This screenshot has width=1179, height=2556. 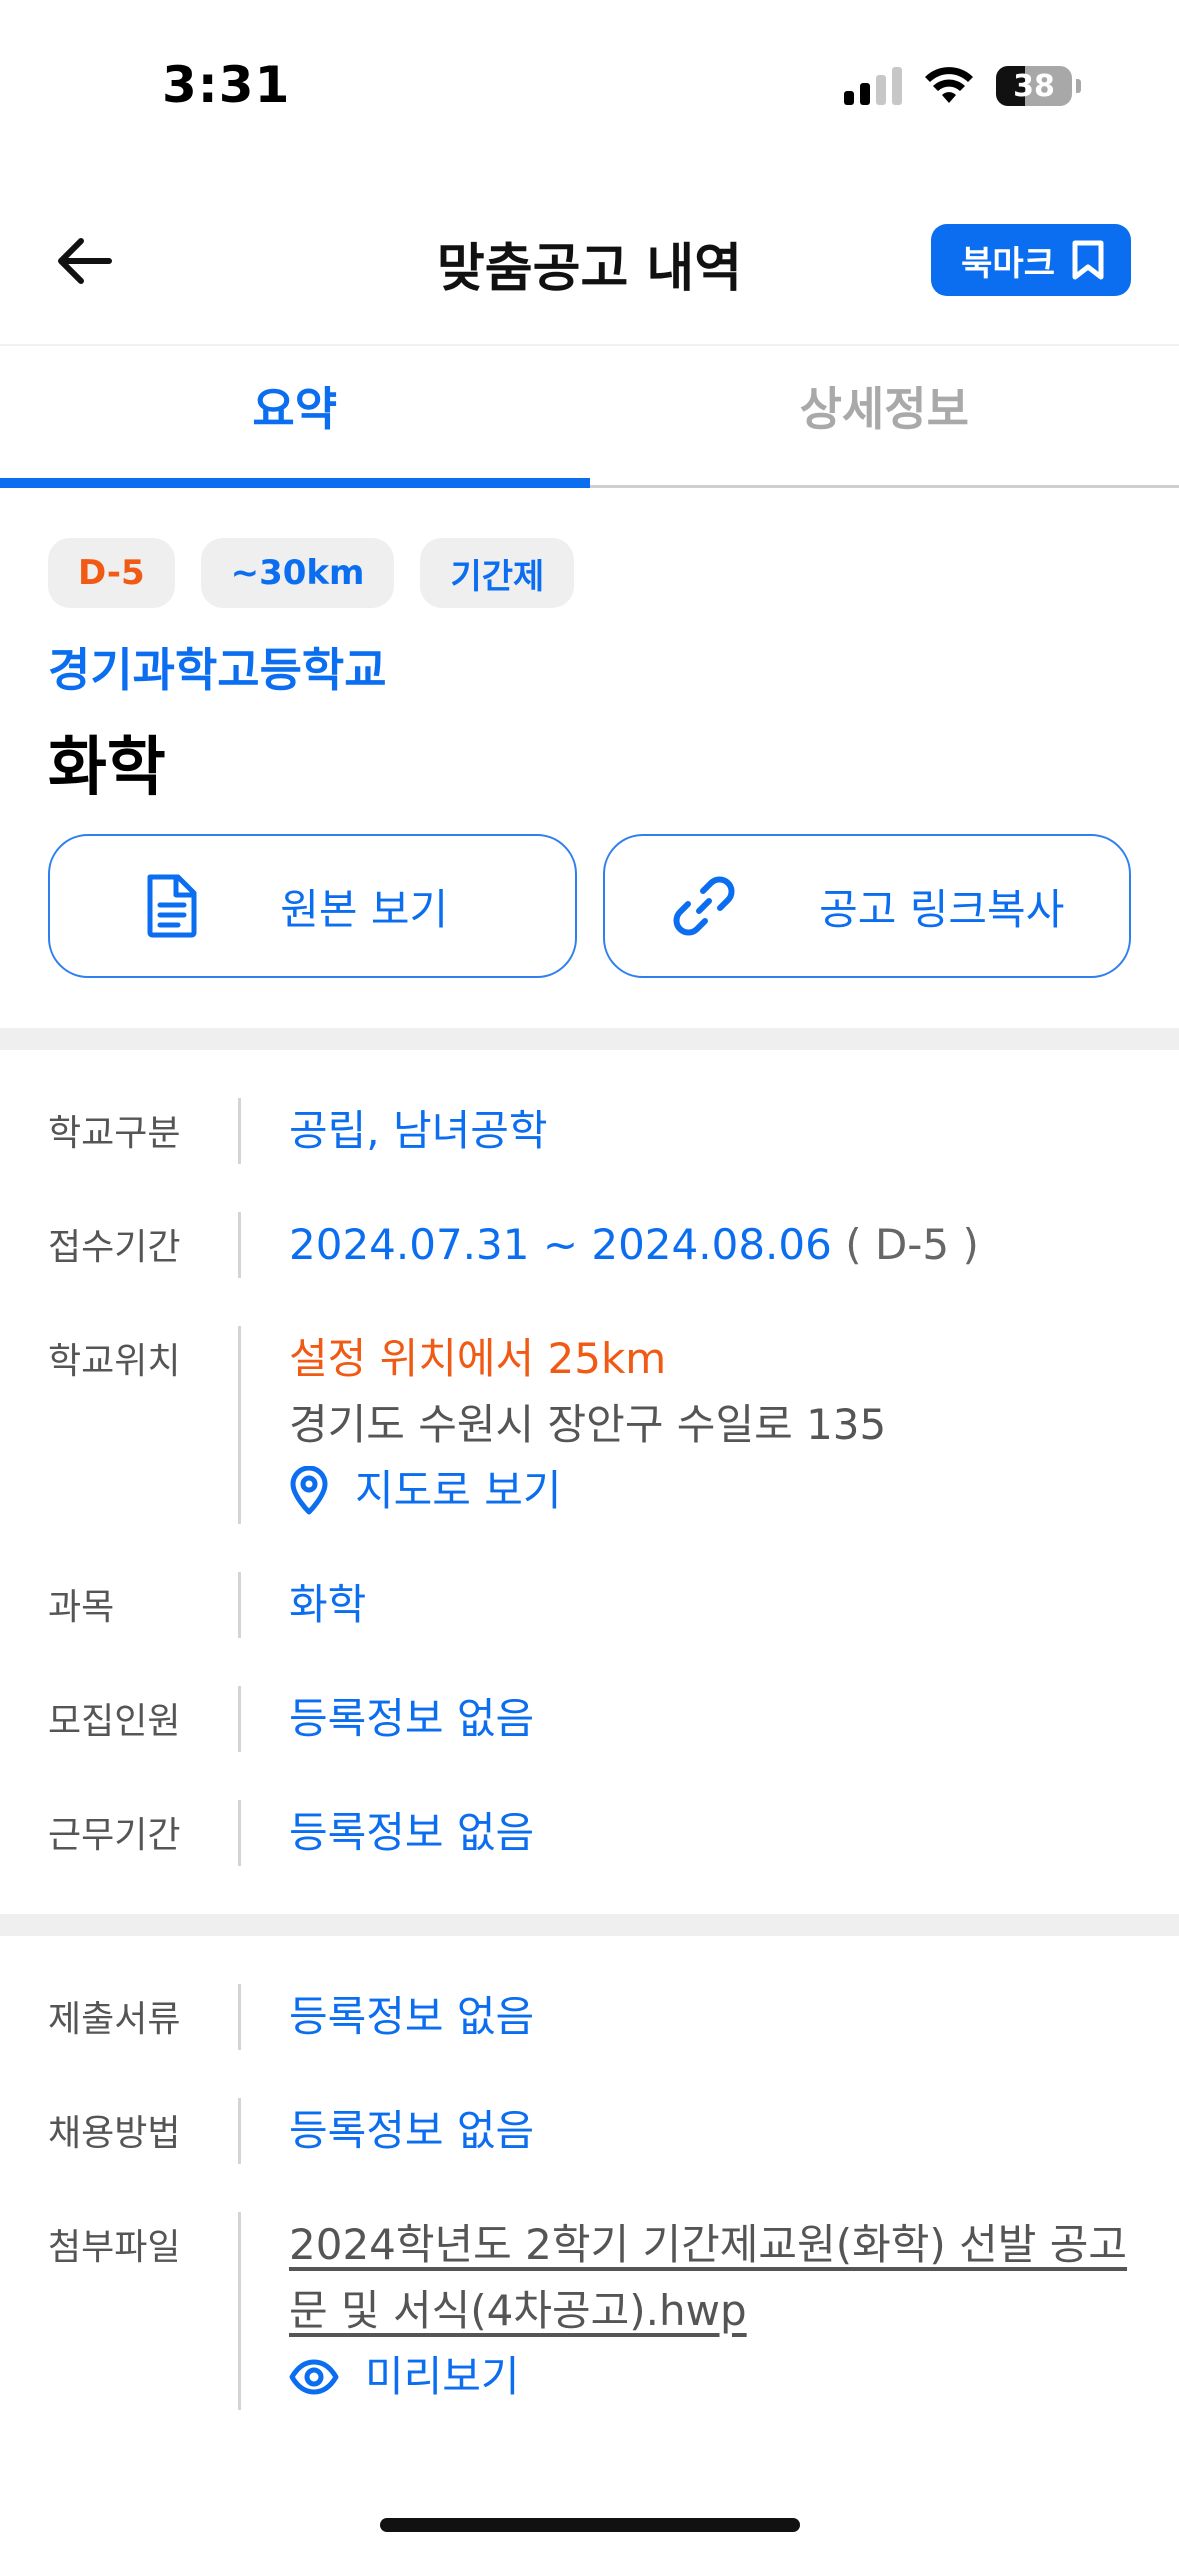 I want to click on preview-label: 미리보기, so click(x=442, y=2376).